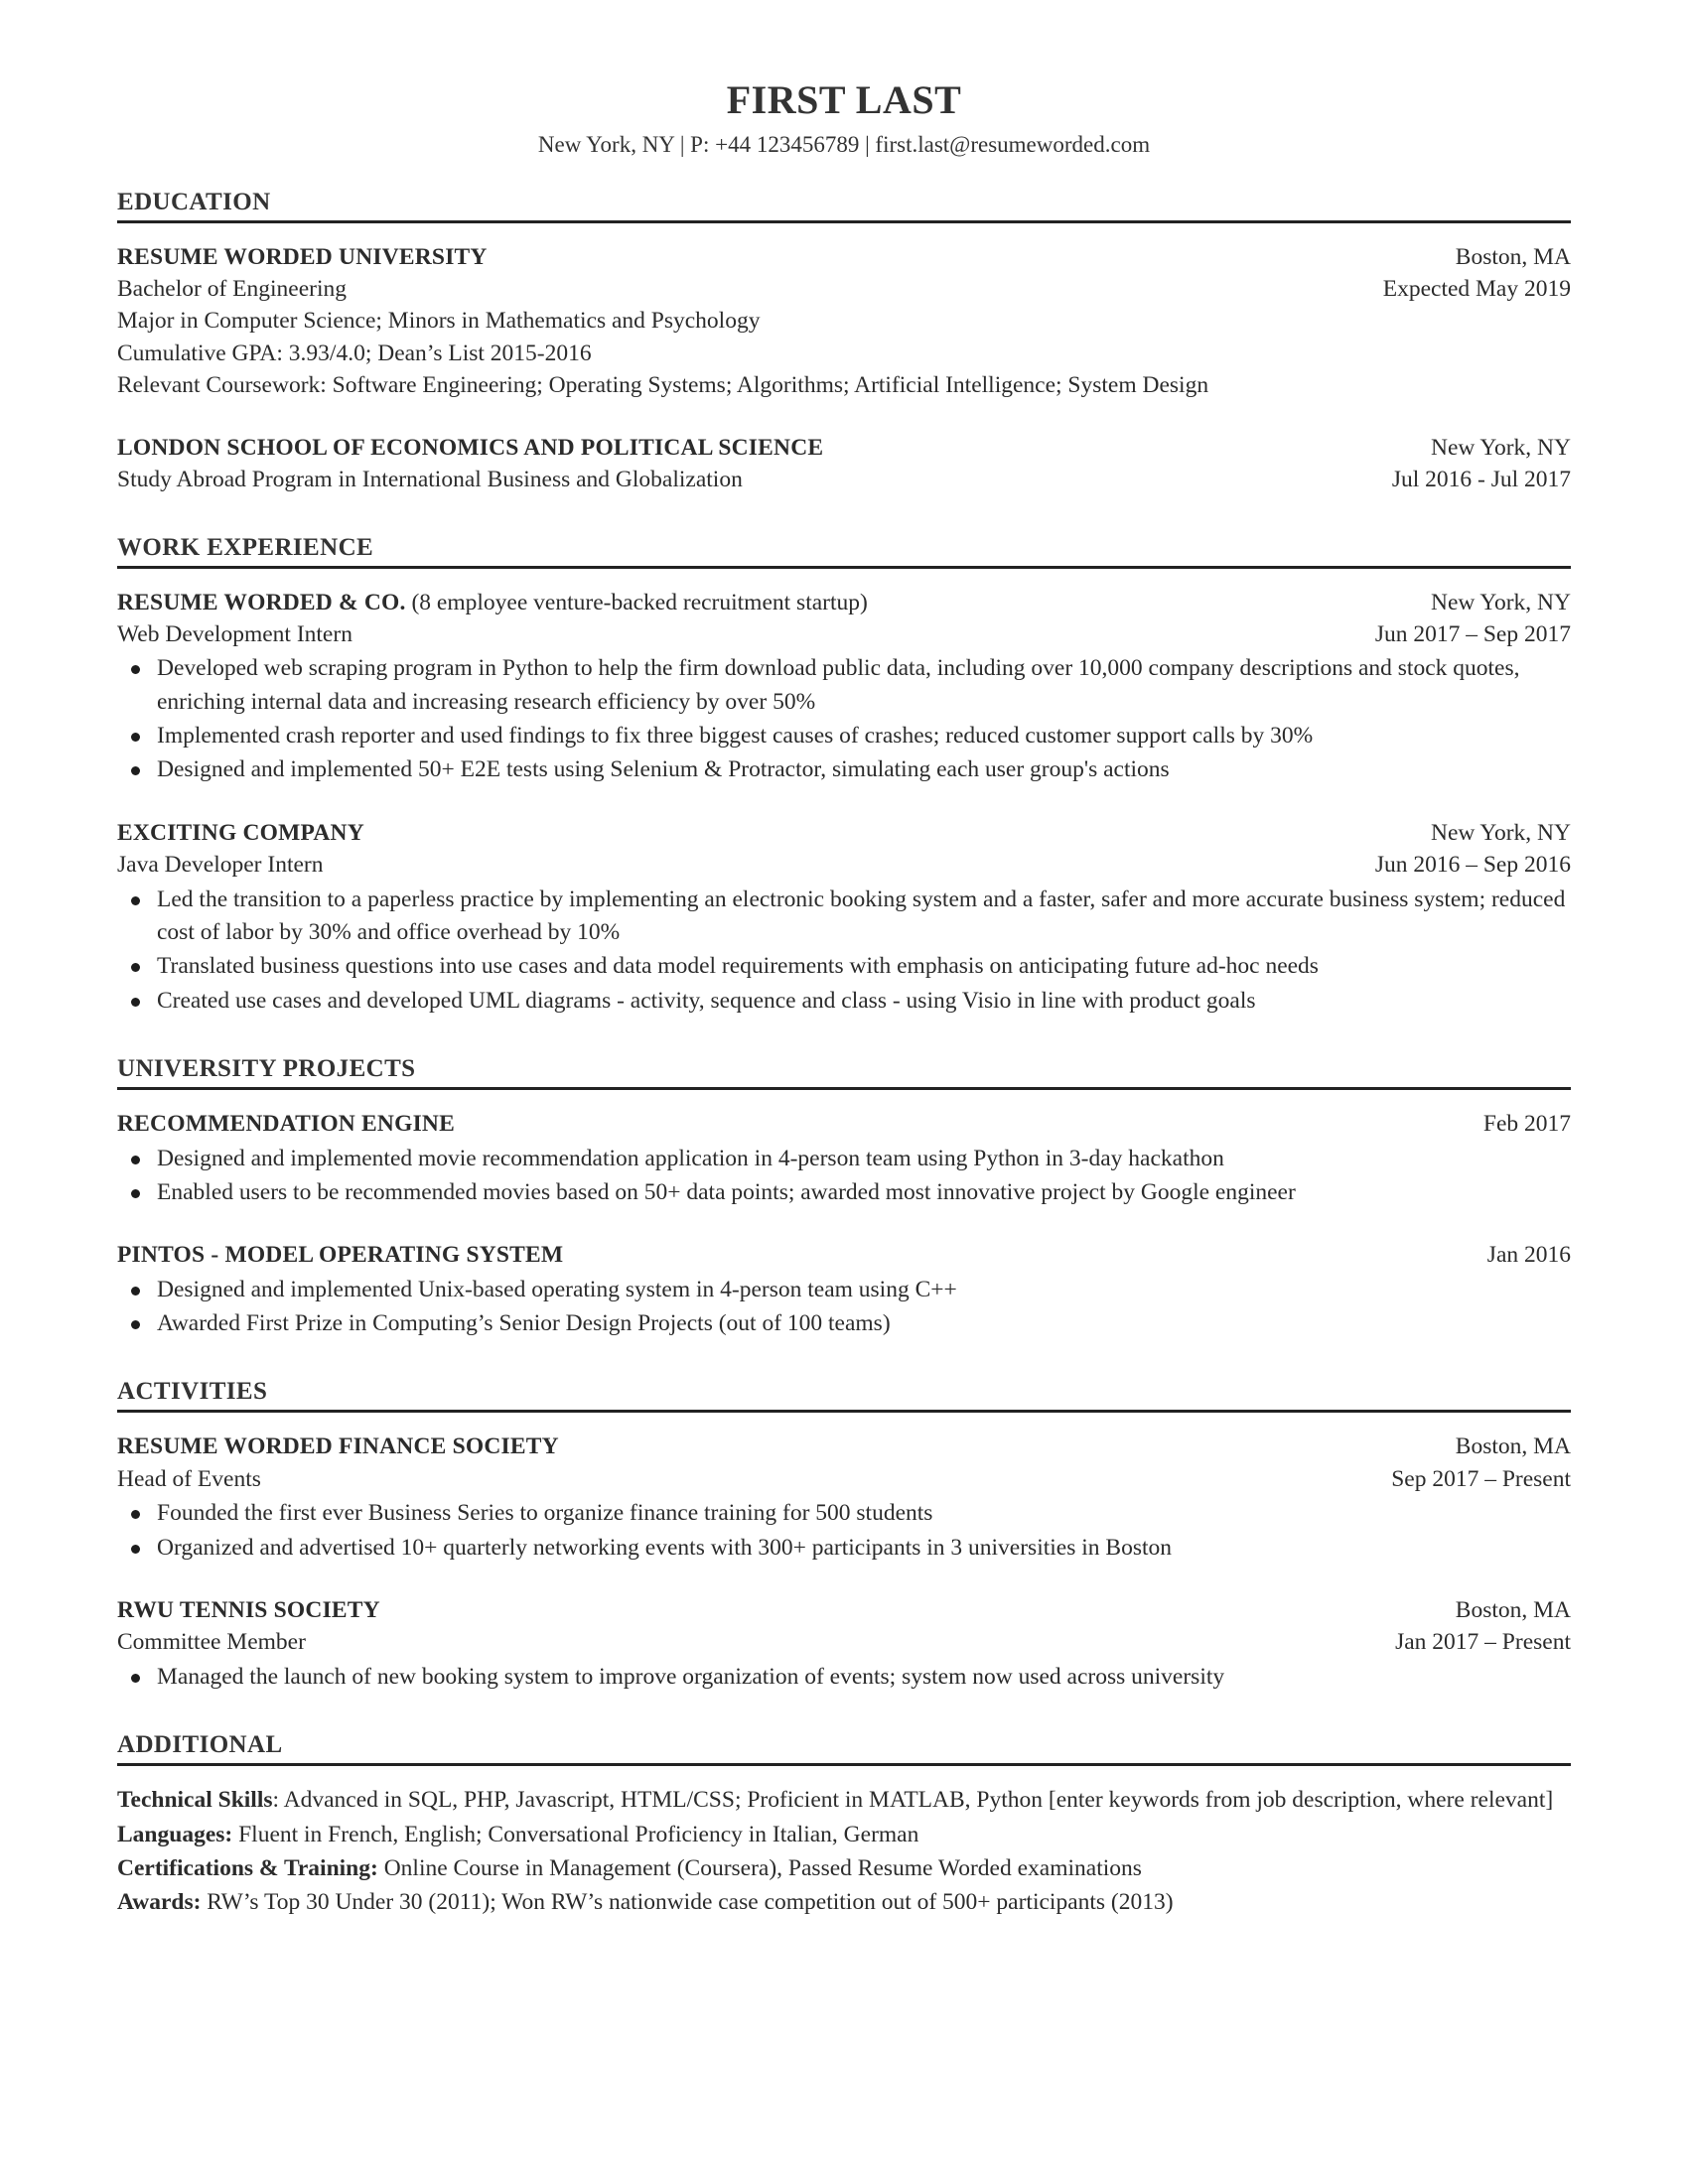  I want to click on education-institution: RESUME WORDED UNIVERSITY, so click(302, 256).